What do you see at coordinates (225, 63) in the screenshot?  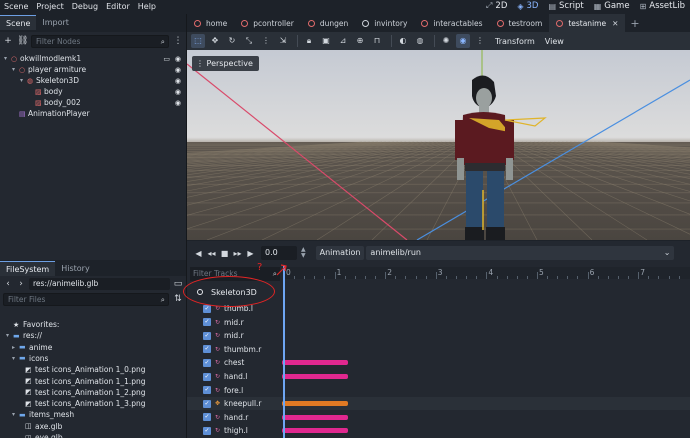 I see `perspective-menu-button: ⋮ Perspective` at bounding box center [225, 63].